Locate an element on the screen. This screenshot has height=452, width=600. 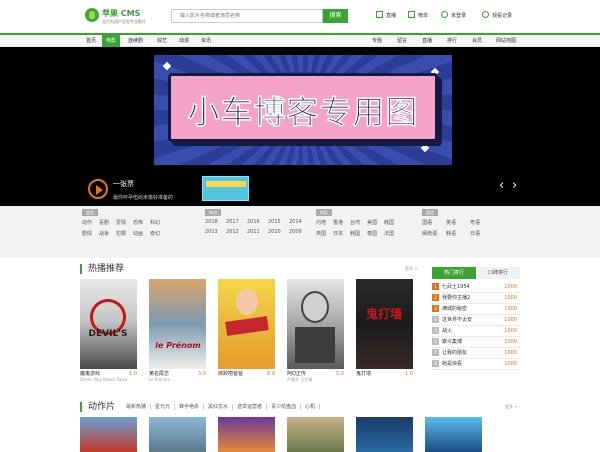
filter-item: 内地 is located at coordinates (324, 222).